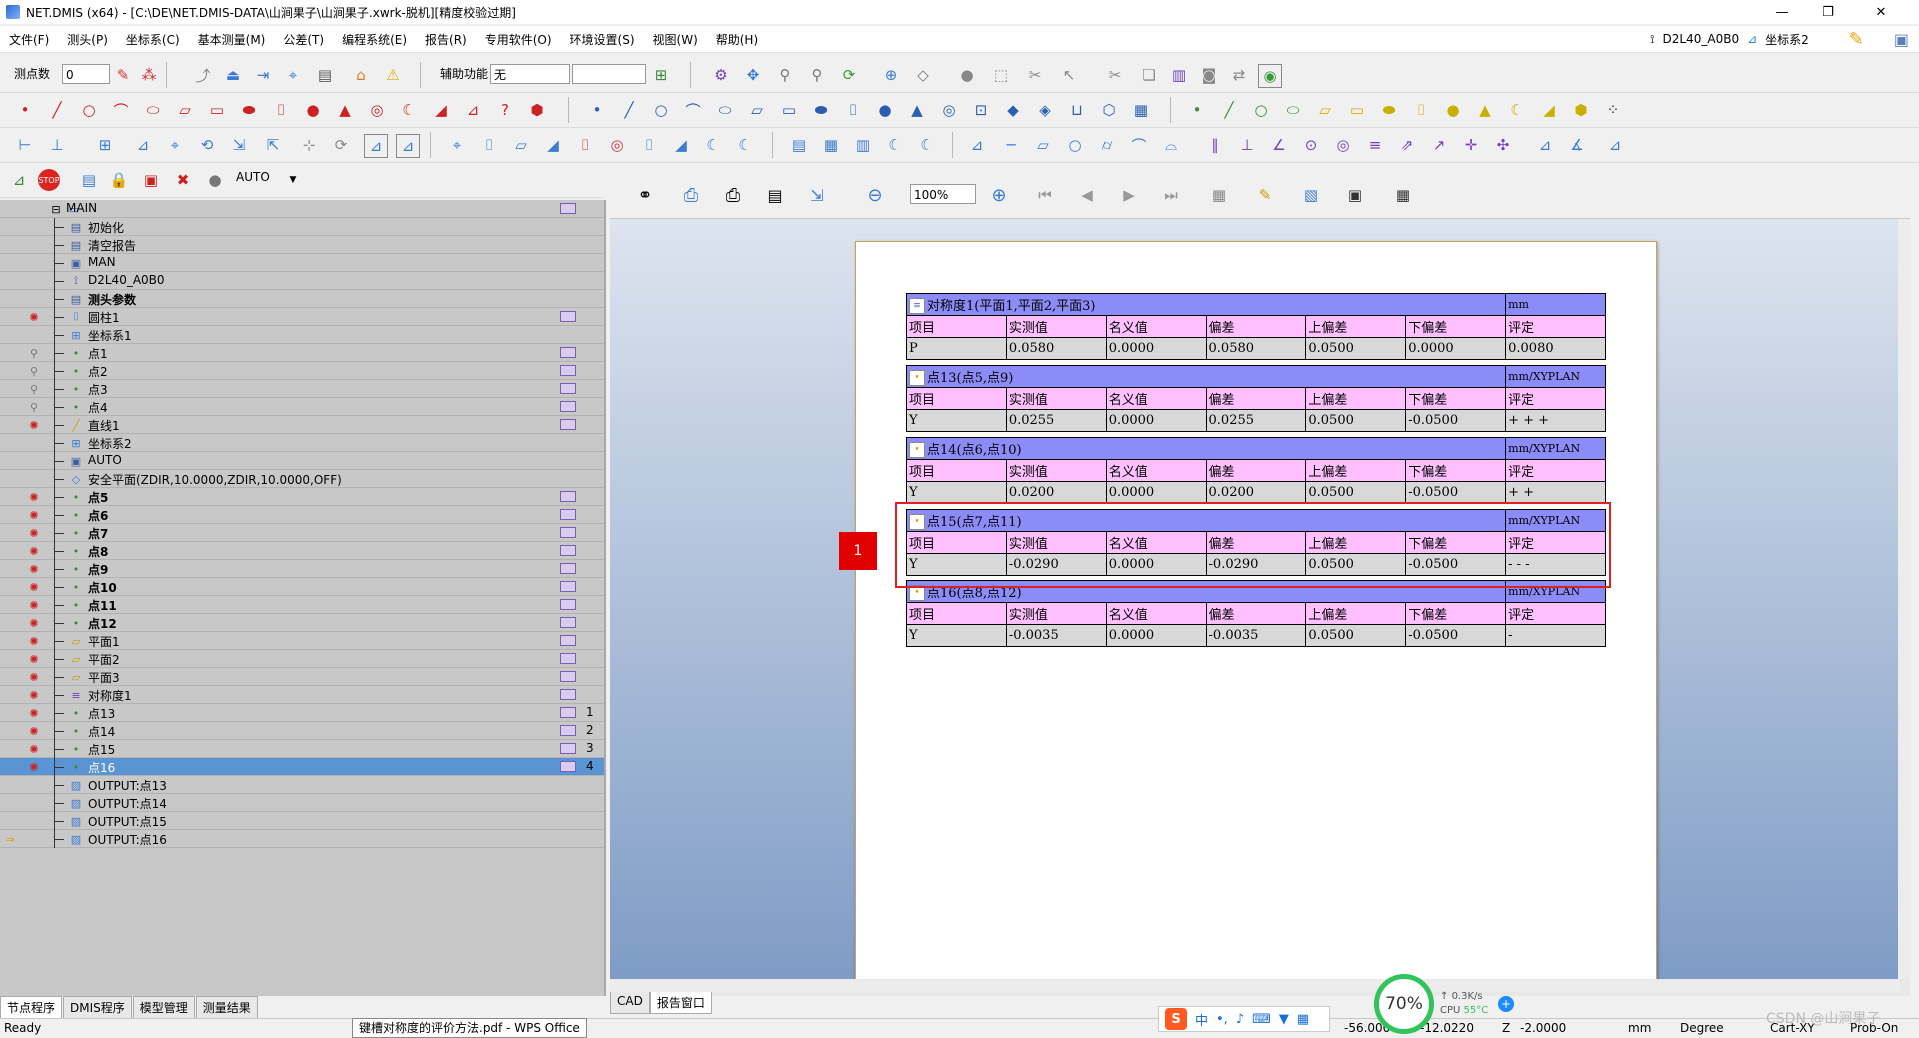 This screenshot has width=1919, height=1038. Describe the element at coordinates (10, 839) in the screenshot. I see `current-line-arrow-icon: ⇒` at that location.